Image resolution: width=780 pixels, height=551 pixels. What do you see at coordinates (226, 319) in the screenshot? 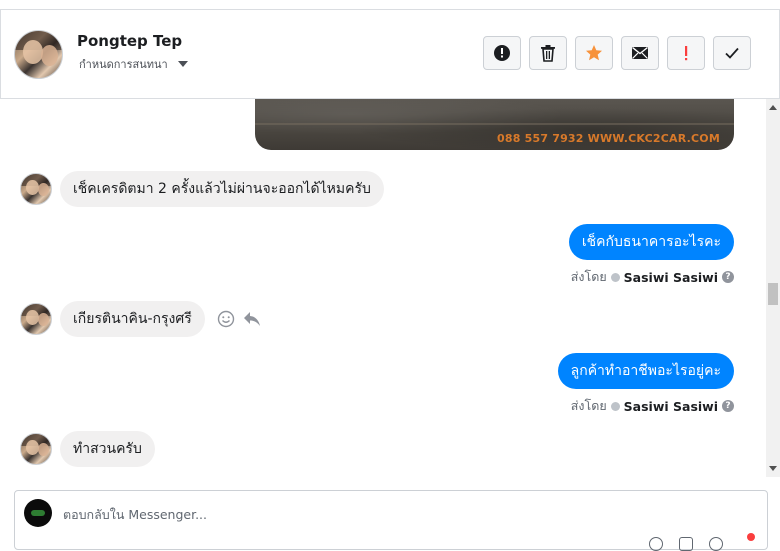
I see `react-emoji-icon` at bounding box center [226, 319].